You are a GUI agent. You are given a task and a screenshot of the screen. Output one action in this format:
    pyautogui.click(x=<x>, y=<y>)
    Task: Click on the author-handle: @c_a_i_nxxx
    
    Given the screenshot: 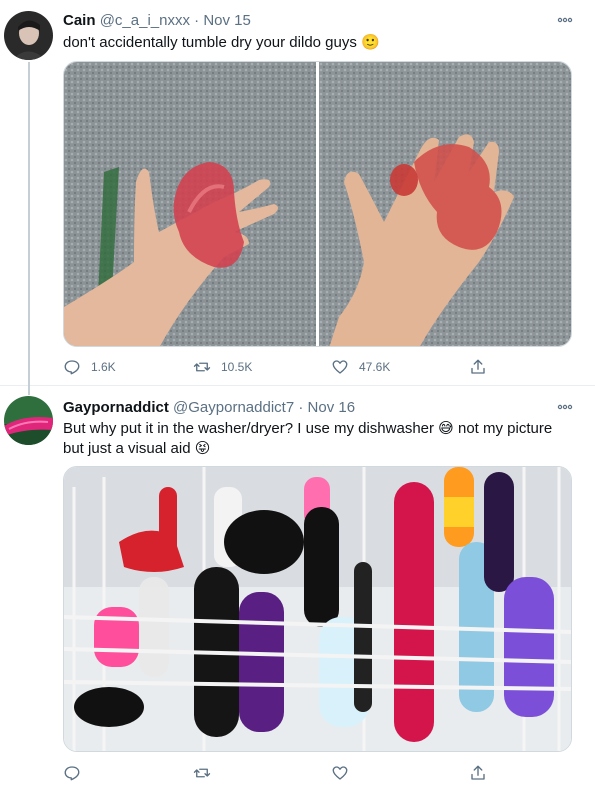 What is the action you would take?
    pyautogui.click(x=145, y=20)
    